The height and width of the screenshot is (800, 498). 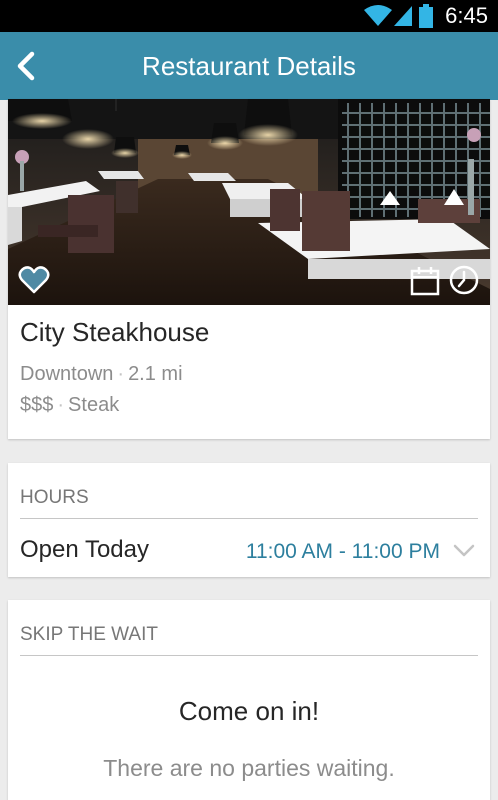 I want to click on wait-message: There are no parties waiting., so click(x=249, y=768).